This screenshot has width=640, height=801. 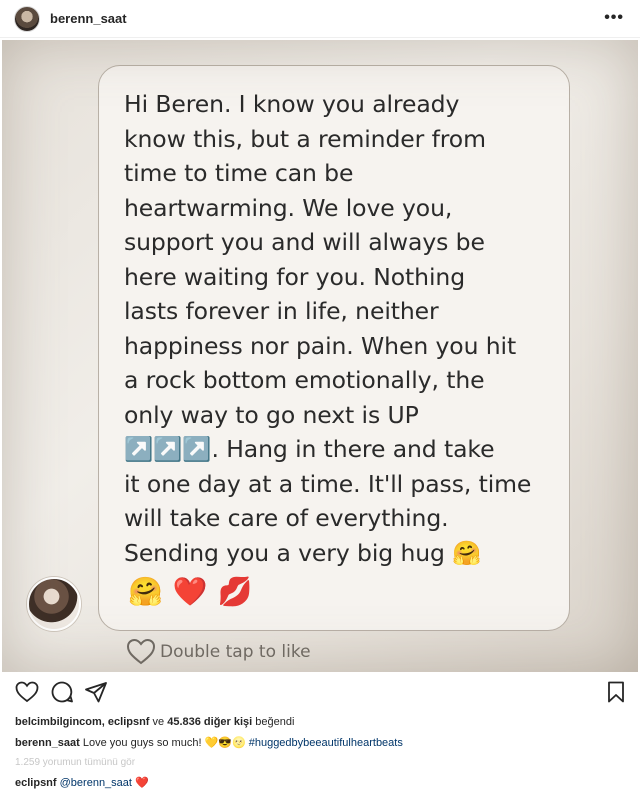 I want to click on double-tap-label: Double tap to like, so click(x=235, y=651).